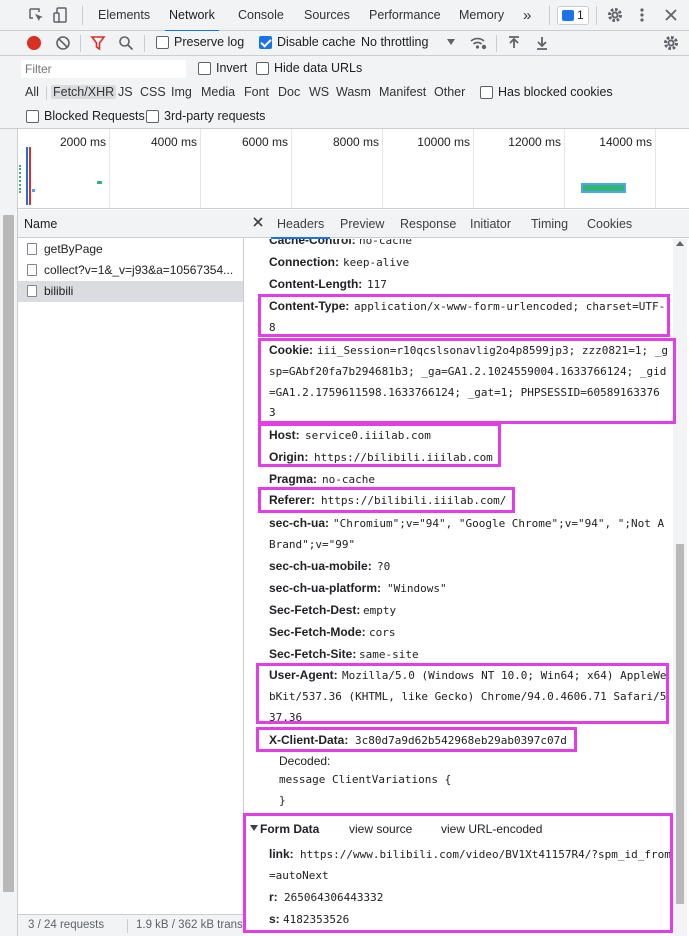 Image resolution: width=689 pixels, height=936 pixels. What do you see at coordinates (625, 142) in the screenshot?
I see `timeline-tick: 14000 ms` at bounding box center [625, 142].